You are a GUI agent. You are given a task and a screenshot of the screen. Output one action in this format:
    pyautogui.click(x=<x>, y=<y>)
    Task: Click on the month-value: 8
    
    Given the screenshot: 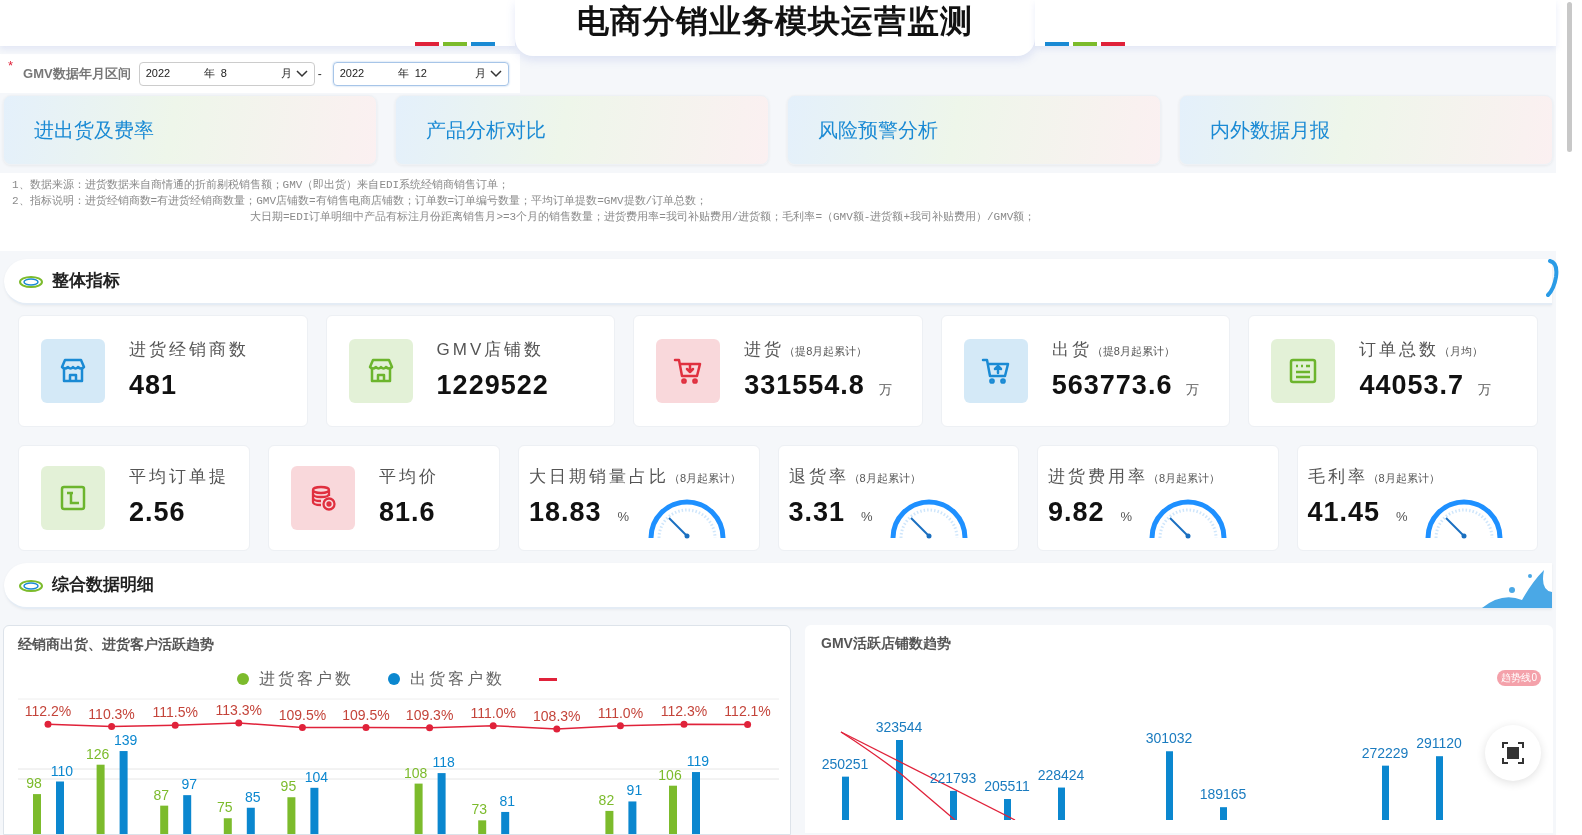 What is the action you would take?
    pyautogui.click(x=224, y=74)
    